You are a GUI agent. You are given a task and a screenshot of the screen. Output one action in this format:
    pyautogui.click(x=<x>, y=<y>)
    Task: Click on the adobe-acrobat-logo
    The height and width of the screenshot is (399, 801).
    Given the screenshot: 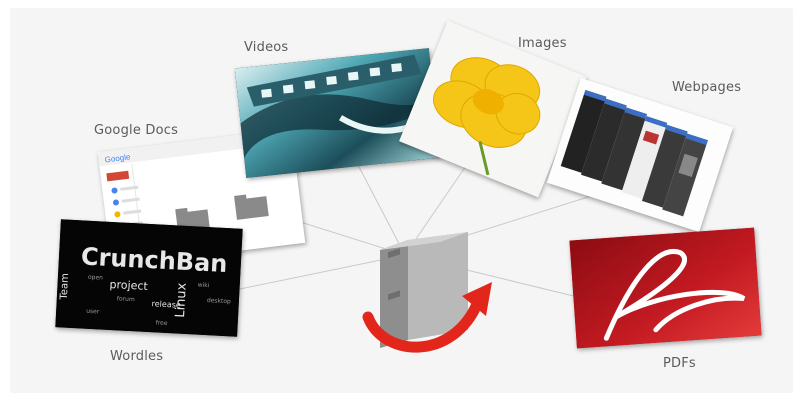 What is the action you would take?
    pyautogui.click(x=665, y=288)
    